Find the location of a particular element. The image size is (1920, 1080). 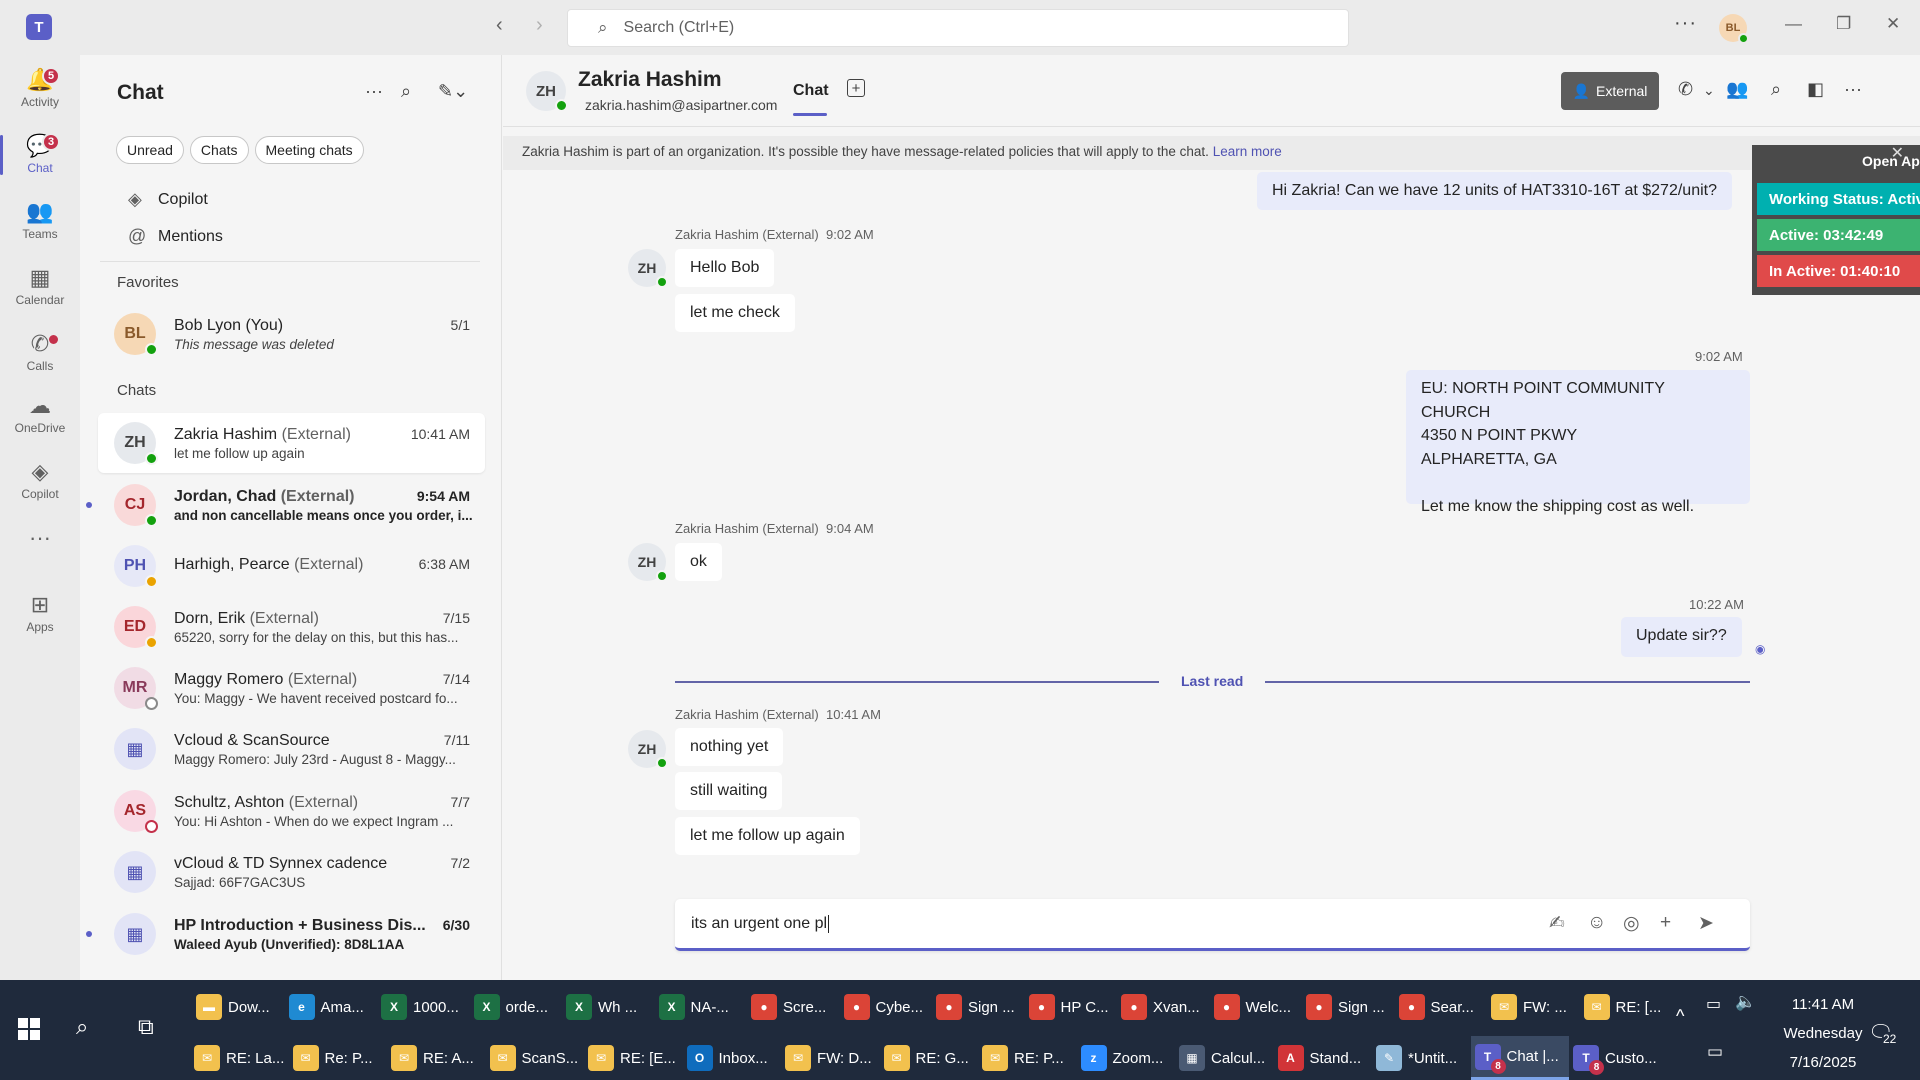

back-arrow-icon: ‹ is located at coordinates (499, 25).